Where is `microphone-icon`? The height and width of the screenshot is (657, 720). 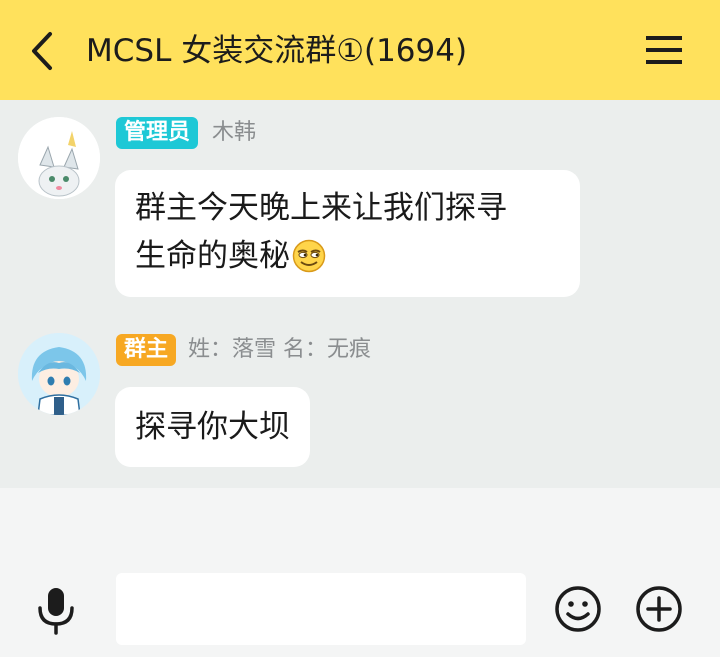 microphone-icon is located at coordinates (56, 611).